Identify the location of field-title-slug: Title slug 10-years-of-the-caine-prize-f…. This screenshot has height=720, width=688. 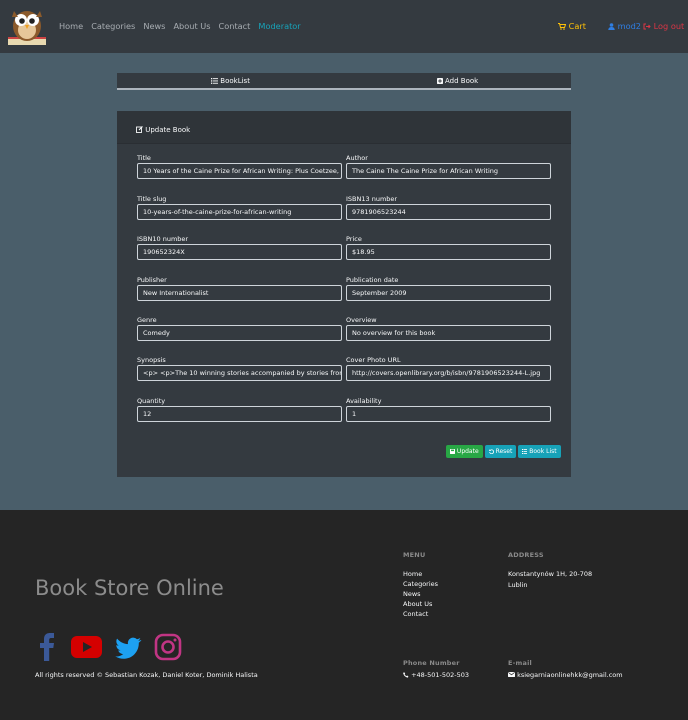
(239, 207).